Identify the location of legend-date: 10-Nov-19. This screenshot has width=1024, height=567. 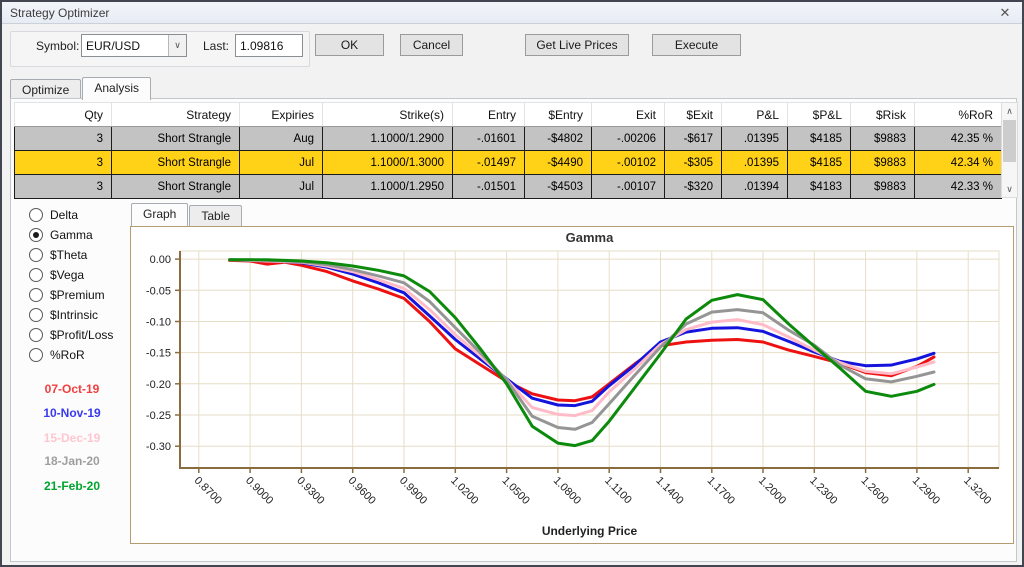
(72, 413).